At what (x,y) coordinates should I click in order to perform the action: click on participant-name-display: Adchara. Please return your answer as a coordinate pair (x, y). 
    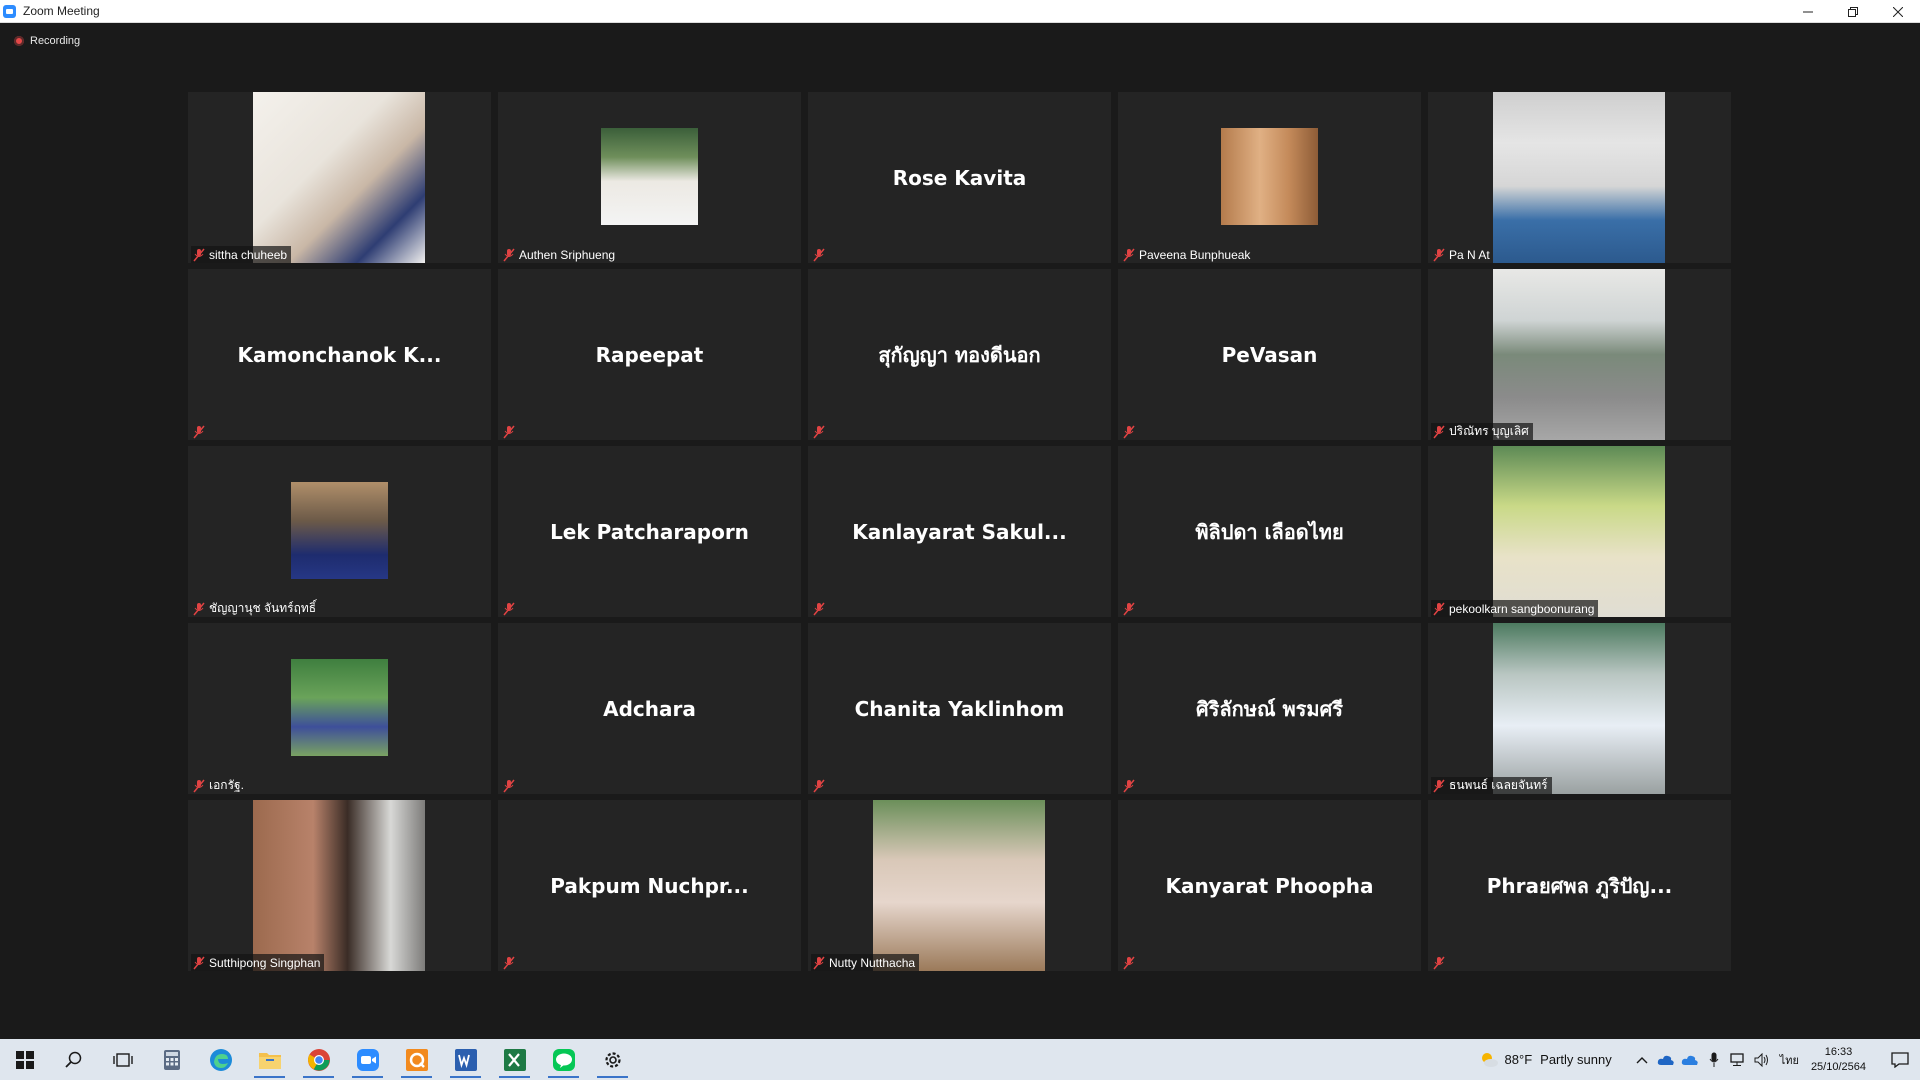
    Looking at the image, I should click on (649, 708).